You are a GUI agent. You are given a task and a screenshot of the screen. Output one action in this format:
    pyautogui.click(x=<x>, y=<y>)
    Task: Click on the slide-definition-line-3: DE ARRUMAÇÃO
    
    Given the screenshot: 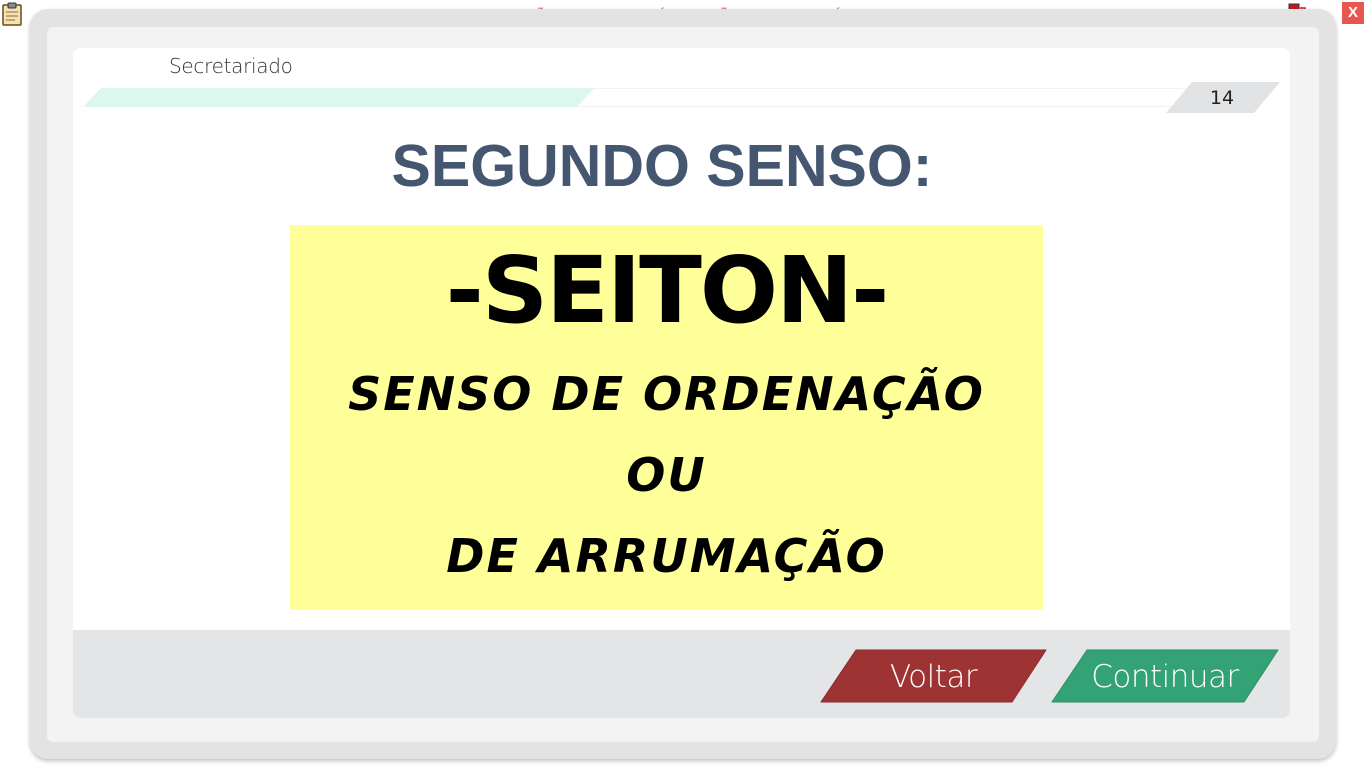 What is the action you would take?
    pyautogui.click(x=666, y=556)
    